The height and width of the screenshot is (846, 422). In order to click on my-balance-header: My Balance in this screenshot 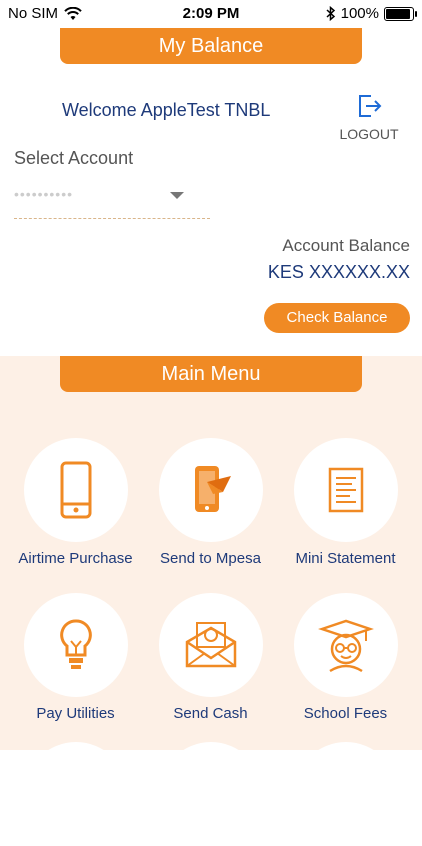, I will do `click(211, 46)`.